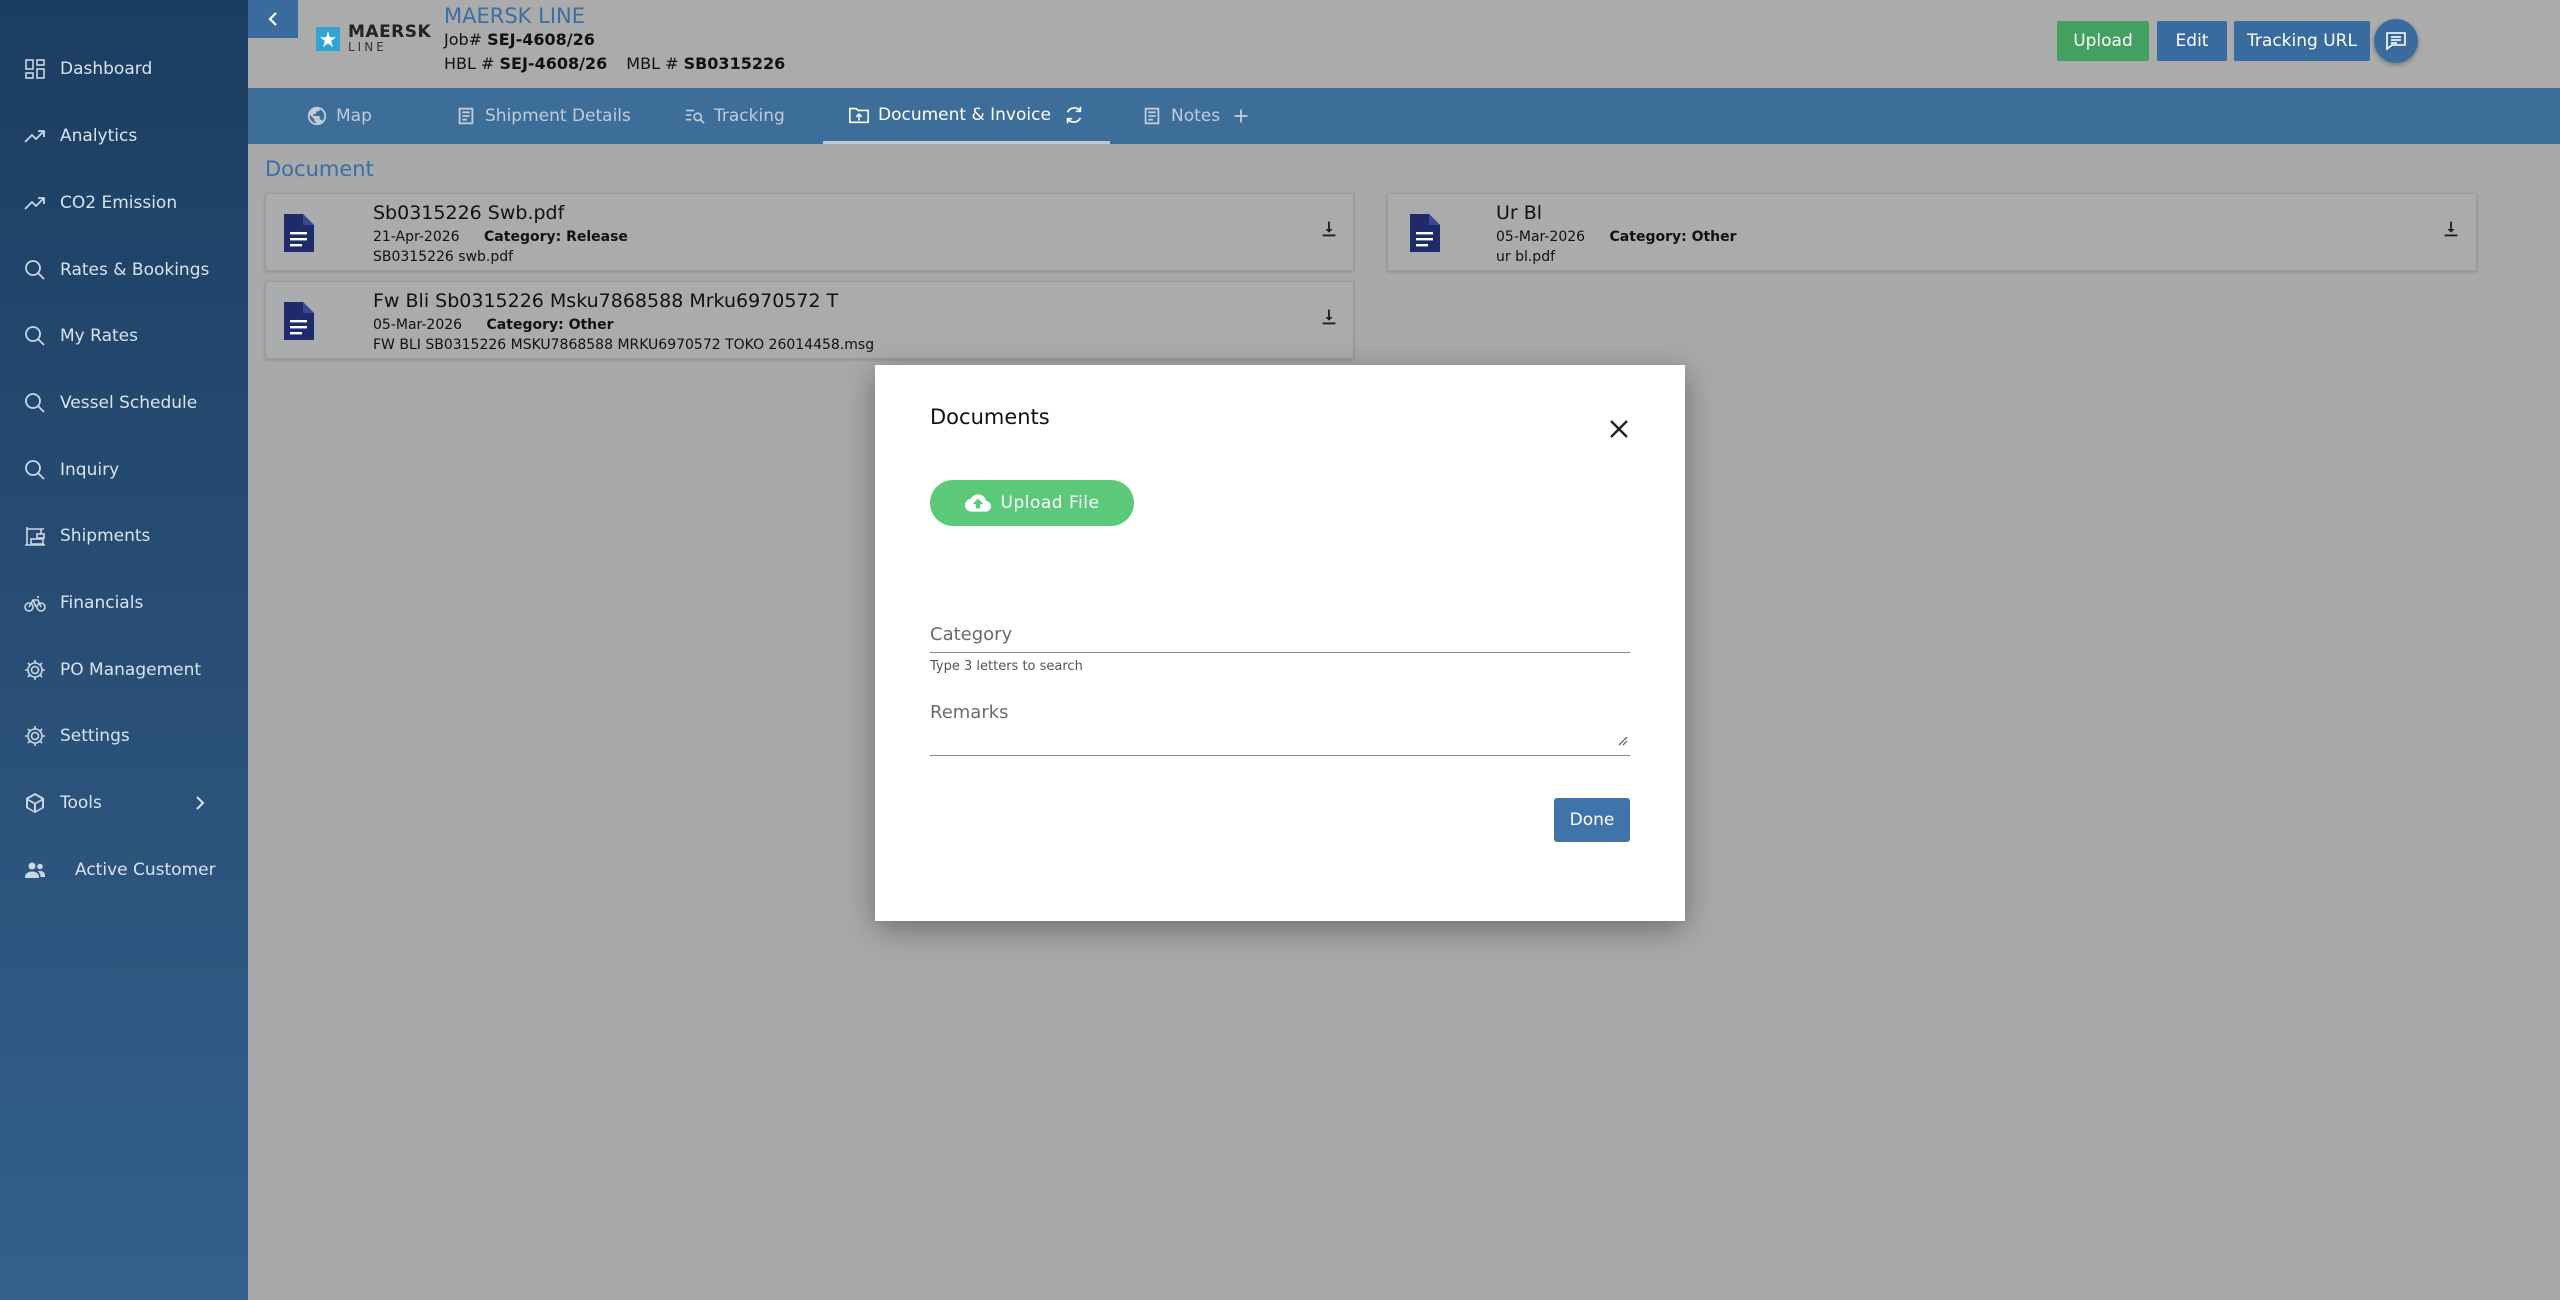 This screenshot has width=2560, height=1300. I want to click on sidebar-item-label: Financials, so click(102, 603).